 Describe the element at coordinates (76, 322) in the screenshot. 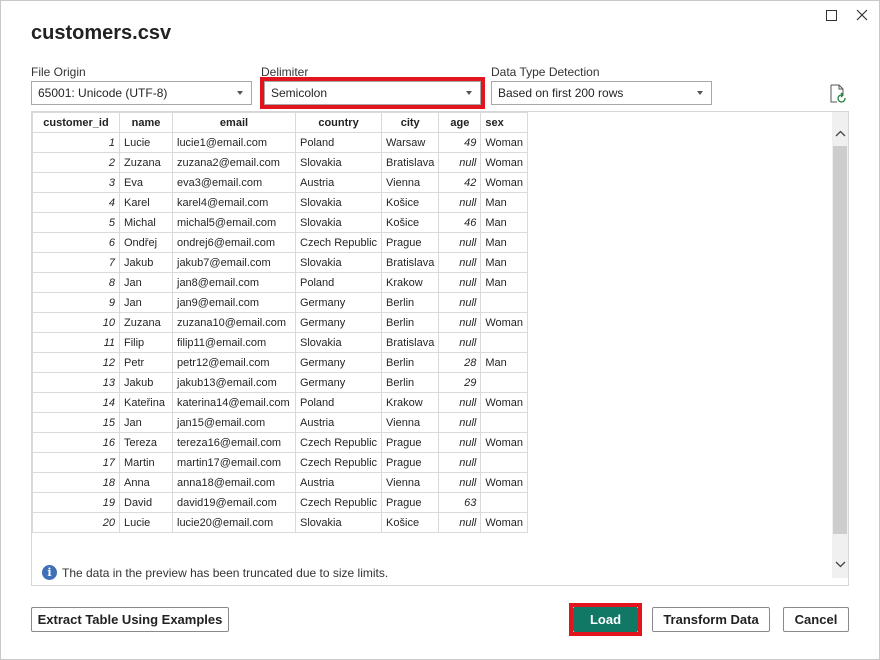

I see `table-cell: 10` at that location.